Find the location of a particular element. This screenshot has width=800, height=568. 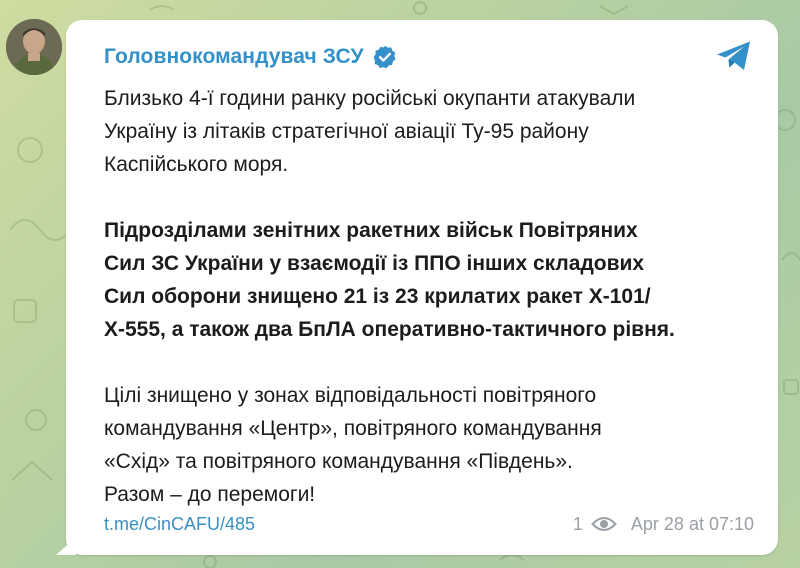

view-count: 1 is located at coordinates (577, 523).